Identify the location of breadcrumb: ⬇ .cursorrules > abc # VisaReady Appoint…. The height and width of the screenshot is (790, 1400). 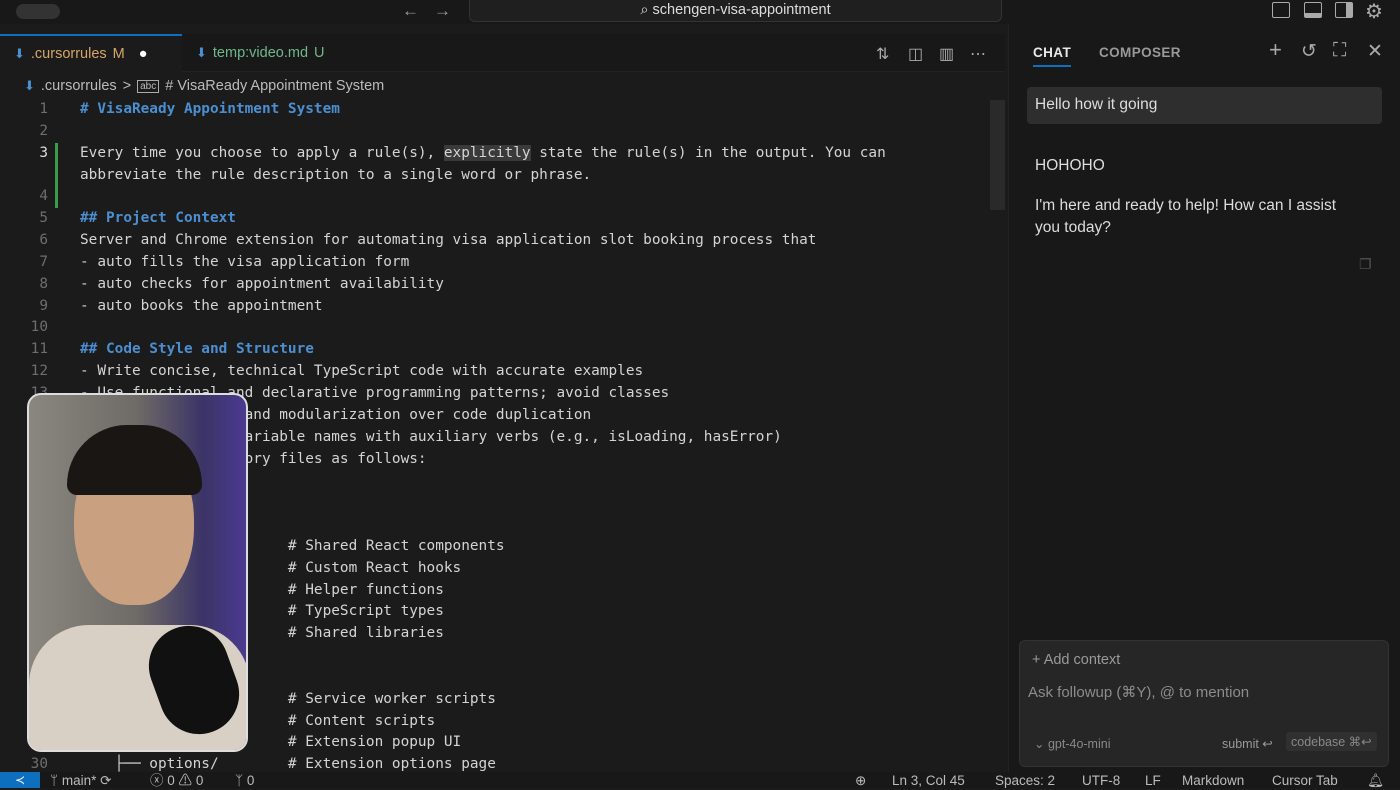
(204, 86).